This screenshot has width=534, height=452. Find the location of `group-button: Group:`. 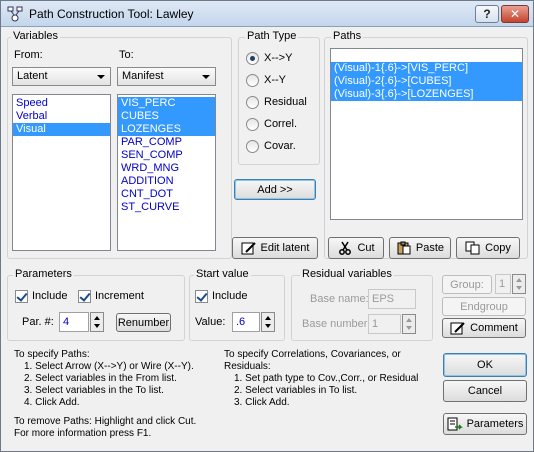

group-button: Group: is located at coordinates (467, 284).